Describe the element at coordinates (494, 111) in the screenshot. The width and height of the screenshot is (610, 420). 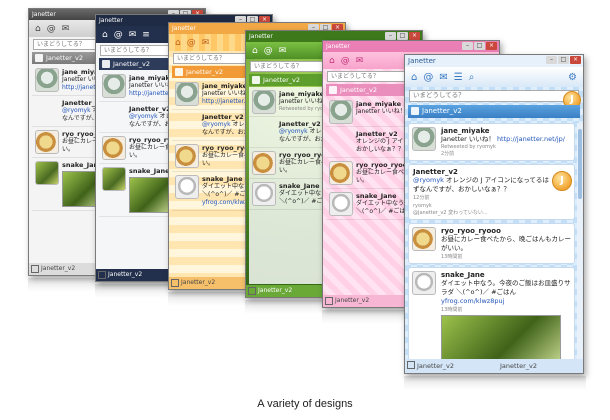
I see `timeline-tab: Janetter_v2` at that location.